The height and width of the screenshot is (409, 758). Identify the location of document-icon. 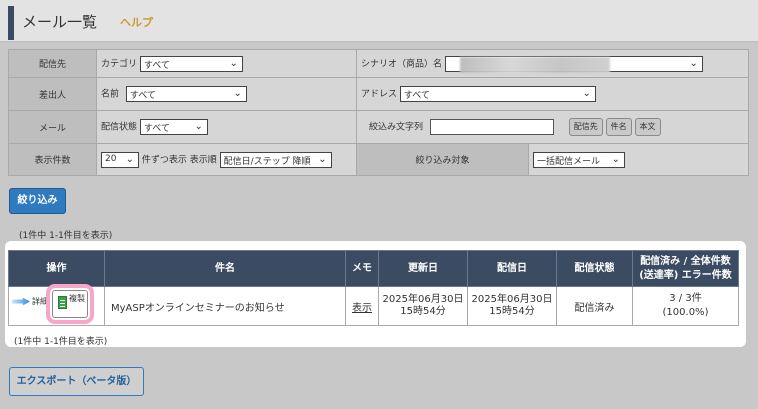
(62, 302).